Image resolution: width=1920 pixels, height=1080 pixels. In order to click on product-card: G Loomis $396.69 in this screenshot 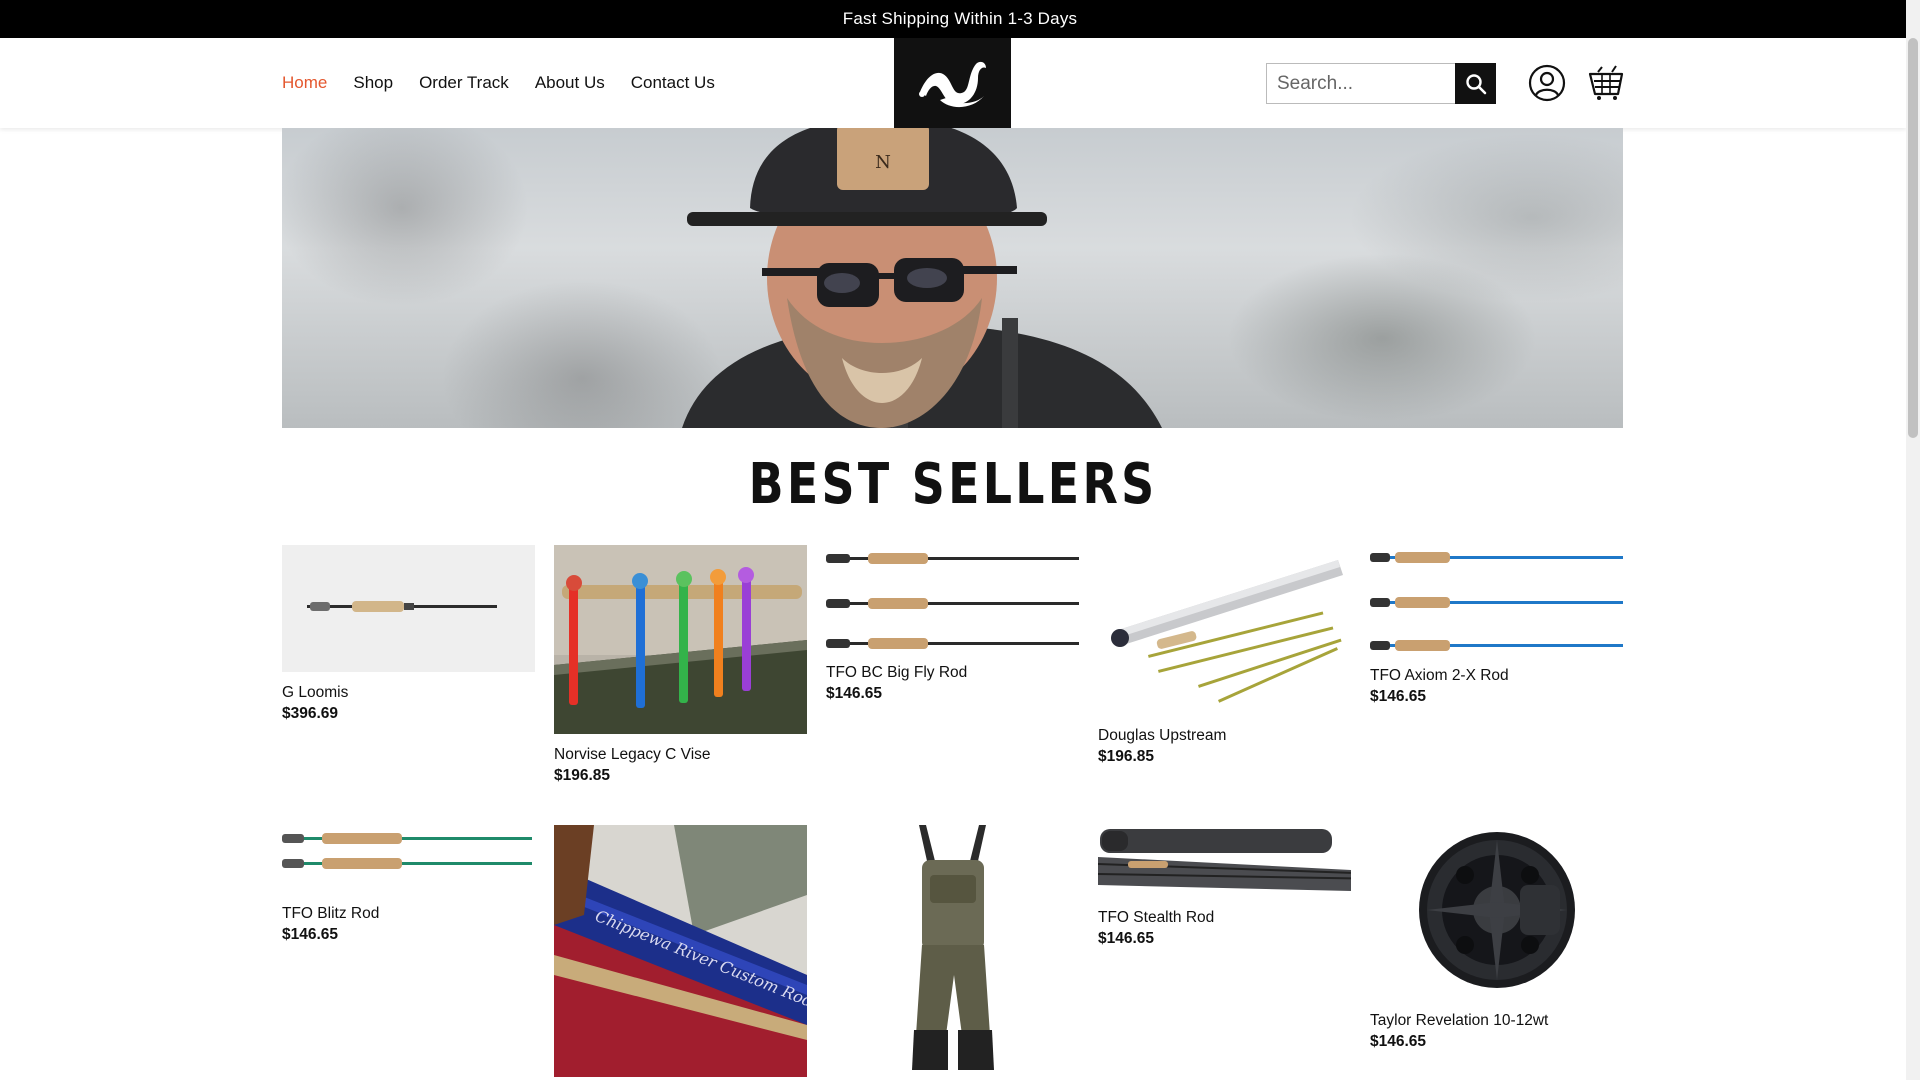, I will do `click(408, 634)`.